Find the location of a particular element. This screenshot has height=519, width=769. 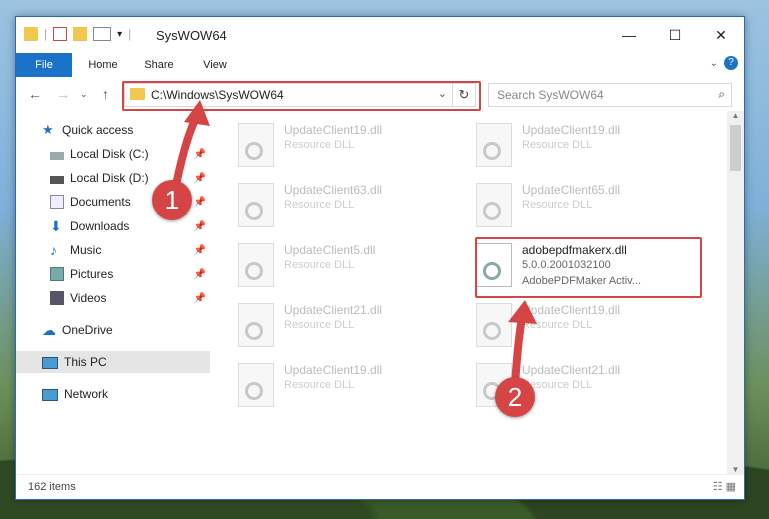

sidebar-item-label: Downloads is located at coordinates (100, 226).